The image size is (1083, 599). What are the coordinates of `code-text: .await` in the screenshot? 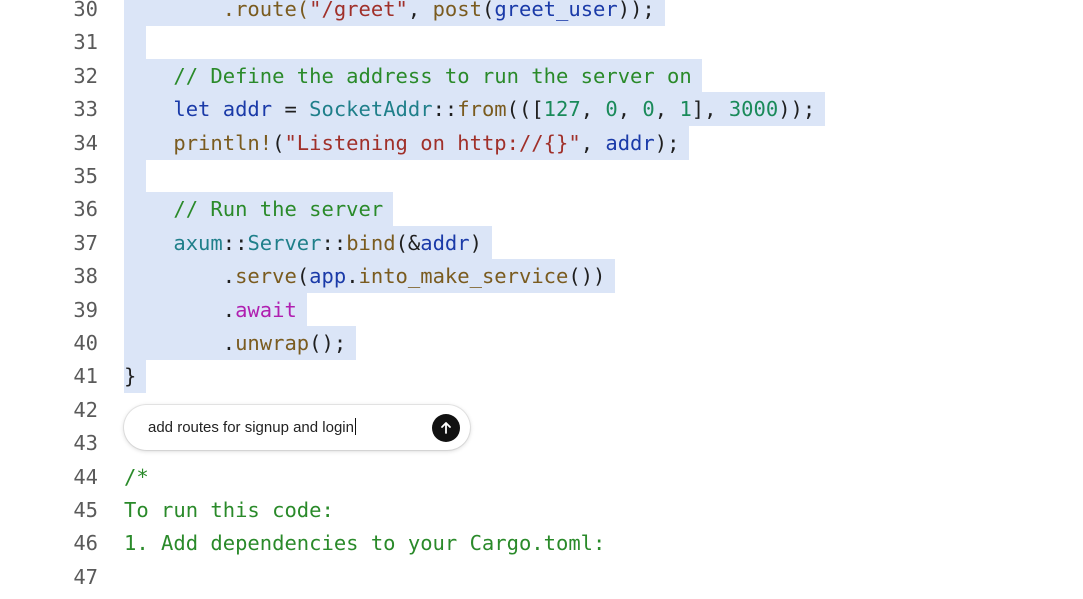 It's located at (215, 309).